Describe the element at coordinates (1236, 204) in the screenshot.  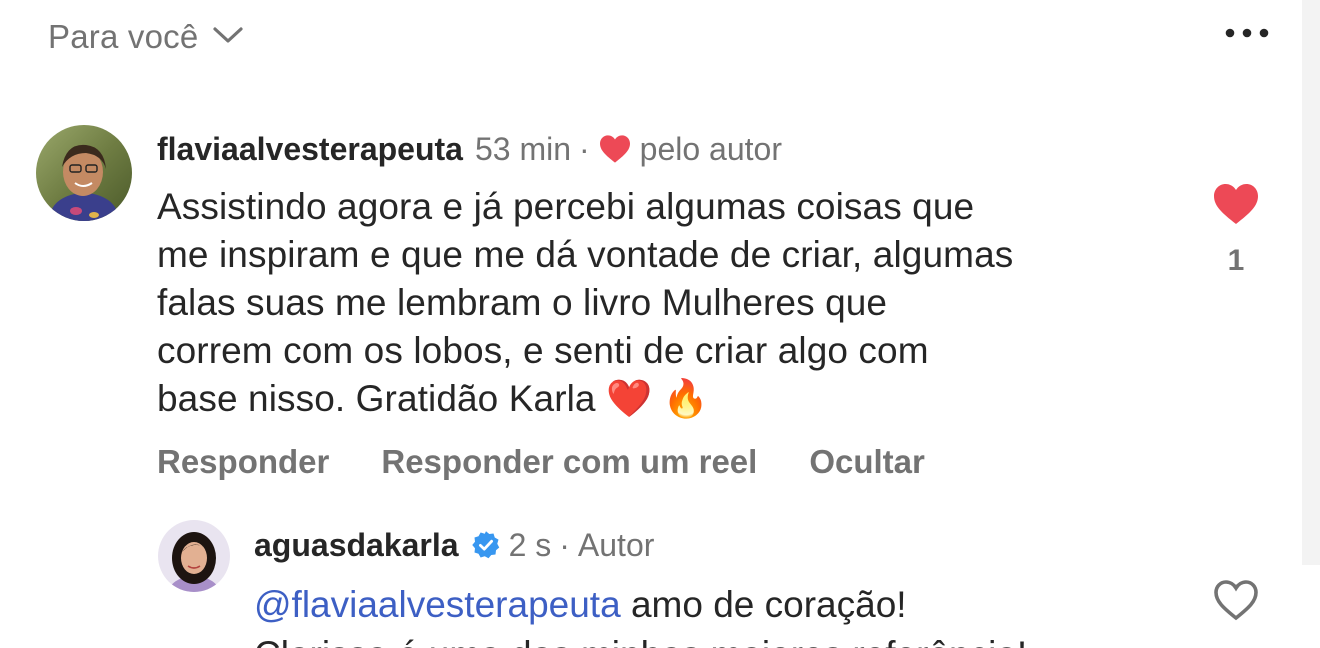
I see `heart-filled-icon` at that location.